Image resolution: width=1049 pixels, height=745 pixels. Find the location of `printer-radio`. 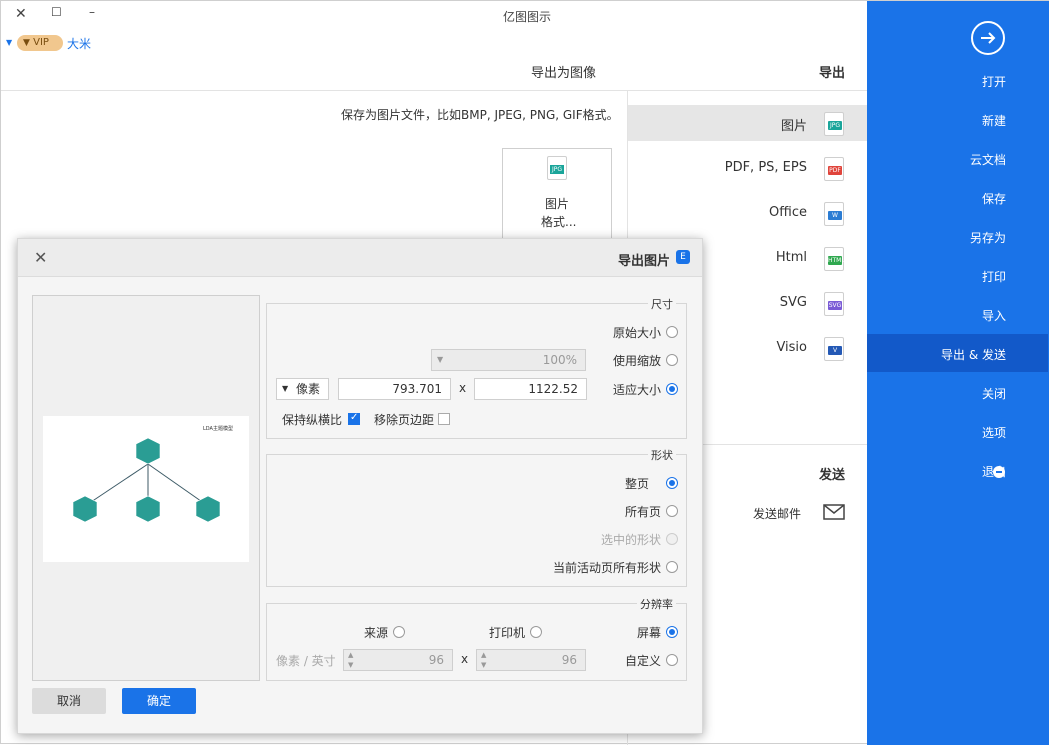

printer-radio is located at coordinates (536, 632).